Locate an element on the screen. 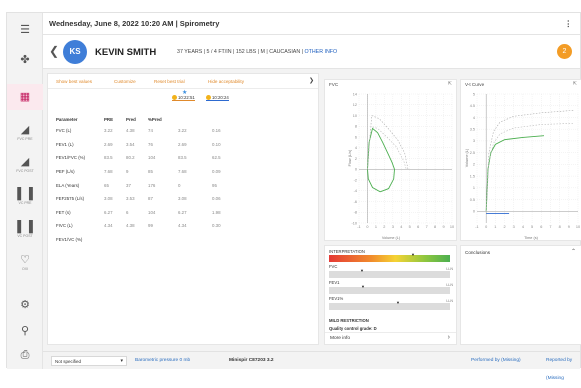 The image size is (581, 388). patient-name: KEVIN SMITH is located at coordinates (126, 52).